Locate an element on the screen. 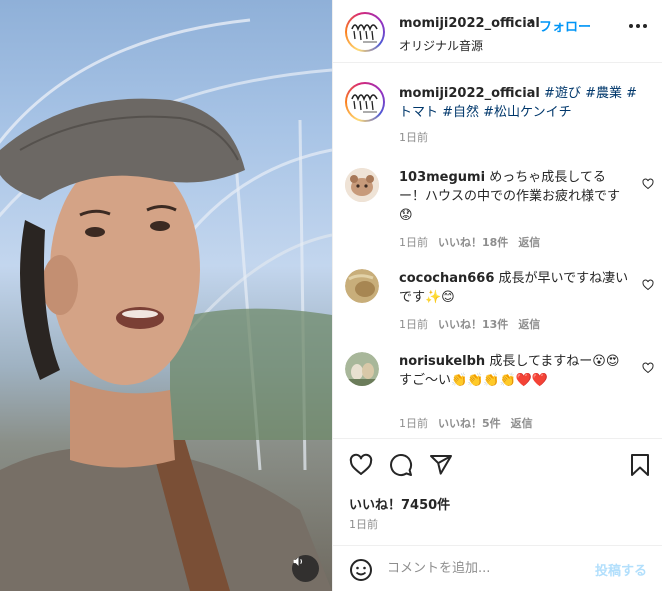 Image resolution: width=662 pixels, height=591 pixels. comment-icon is located at coordinates (401, 465).